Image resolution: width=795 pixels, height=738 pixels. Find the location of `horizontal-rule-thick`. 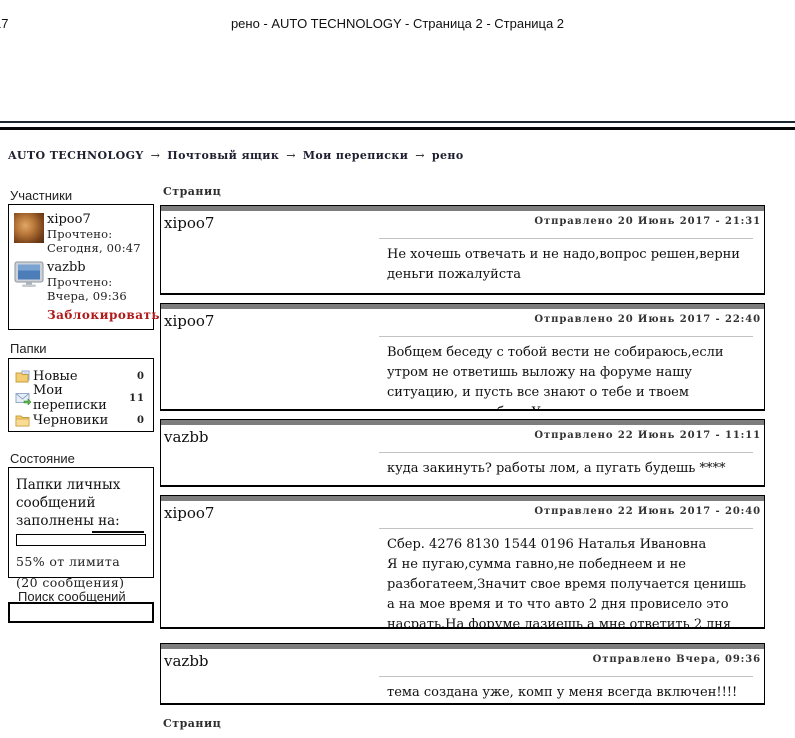

horizontal-rule-thick is located at coordinates (397, 128).